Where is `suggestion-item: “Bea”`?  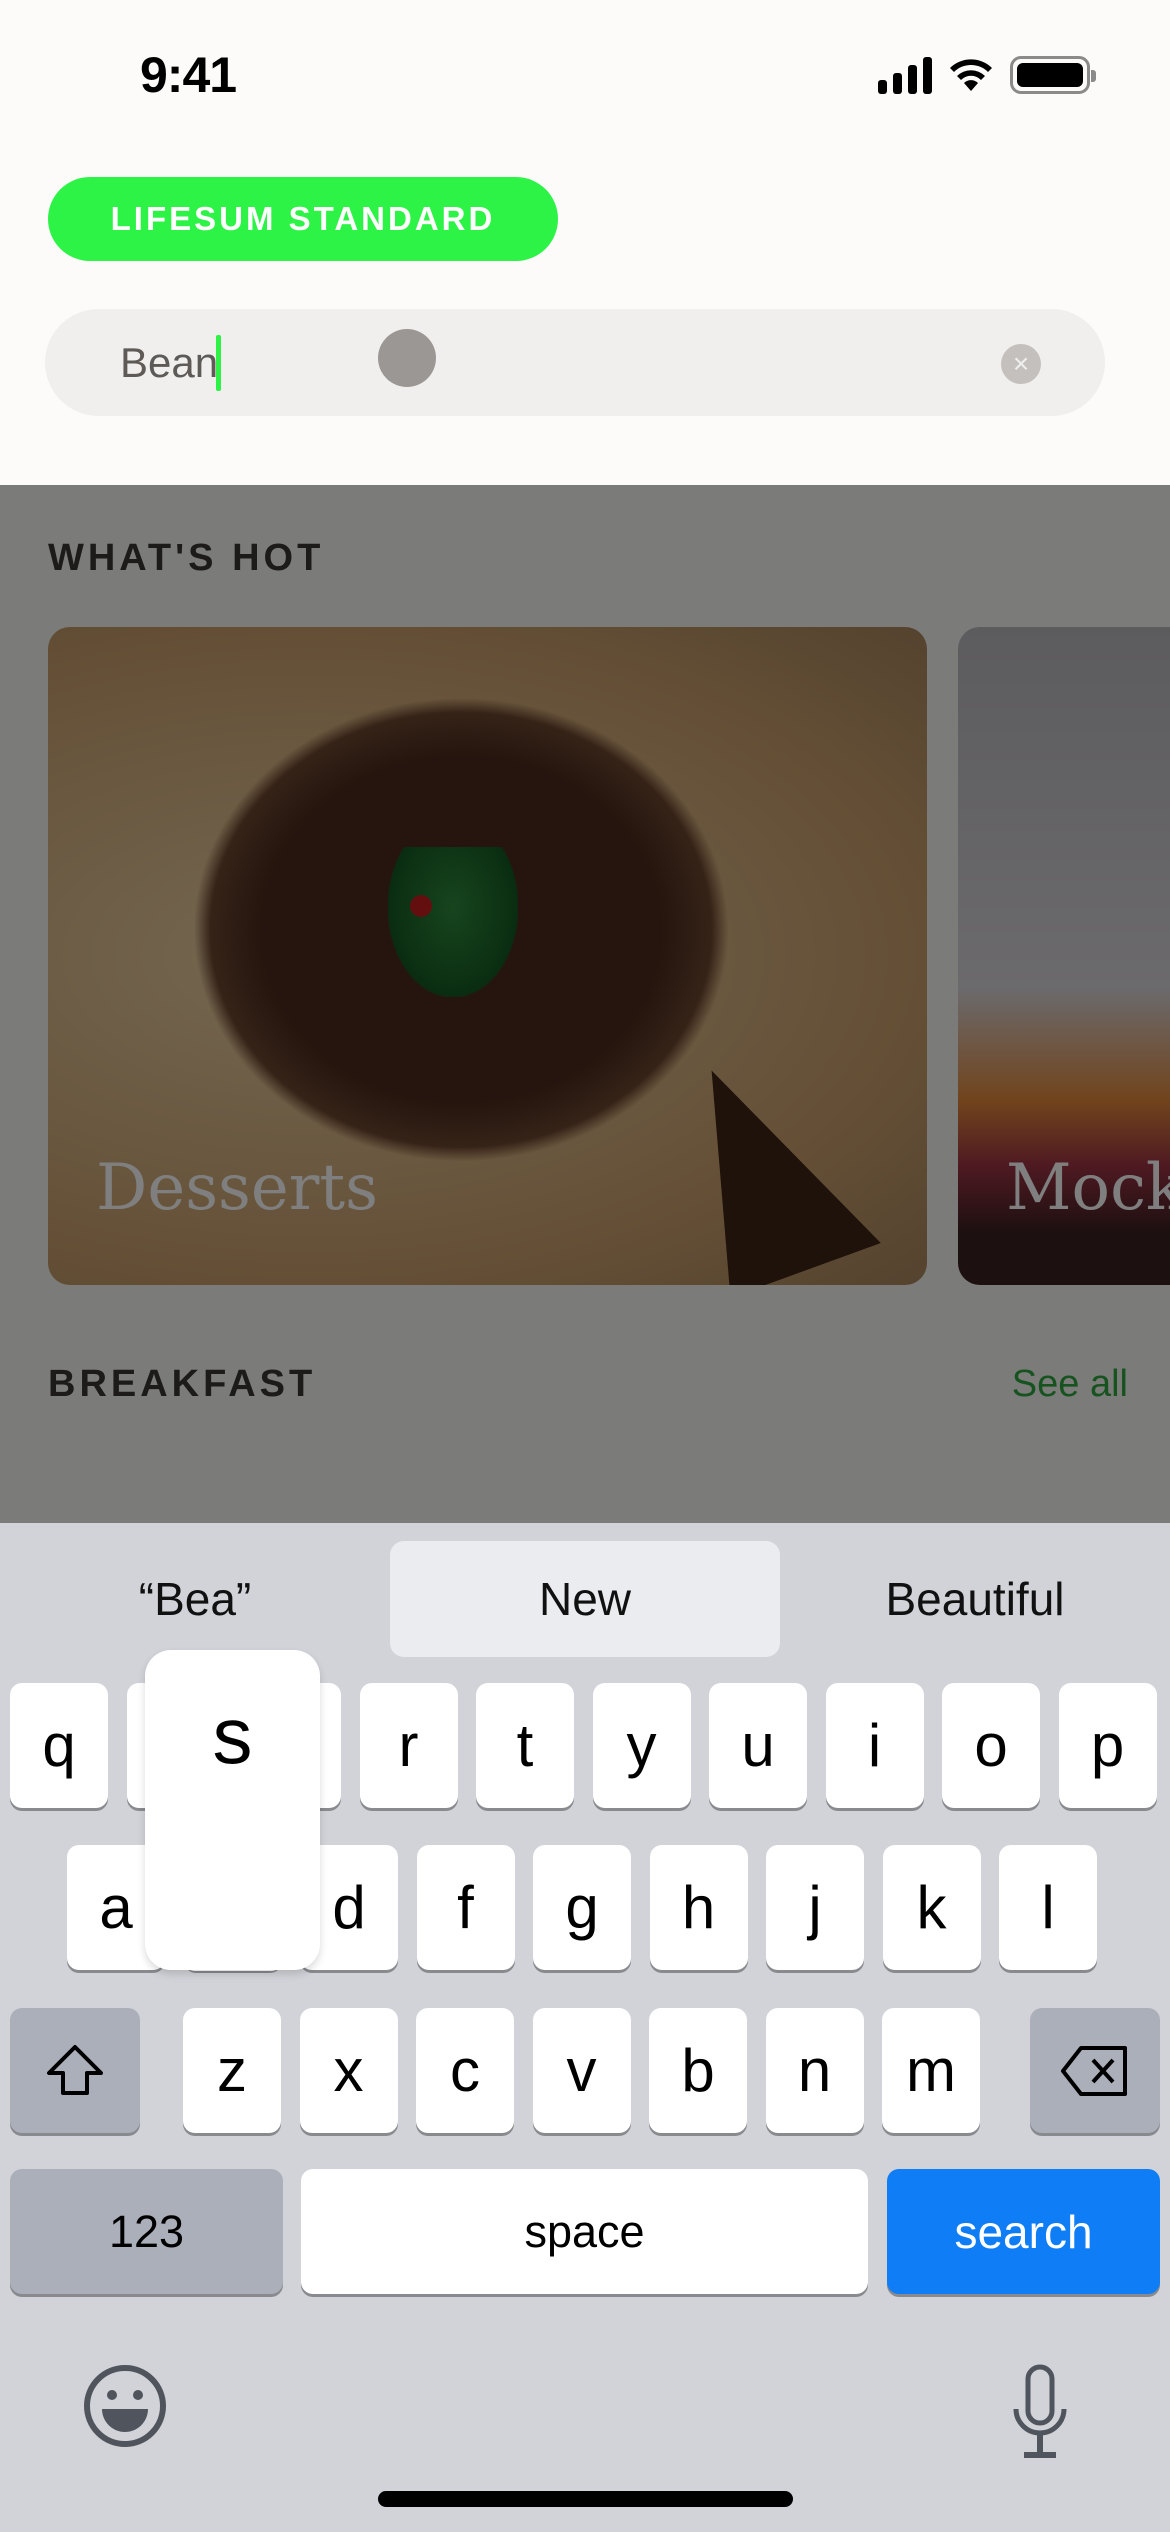 suggestion-item: “Bea” is located at coordinates (195, 1599).